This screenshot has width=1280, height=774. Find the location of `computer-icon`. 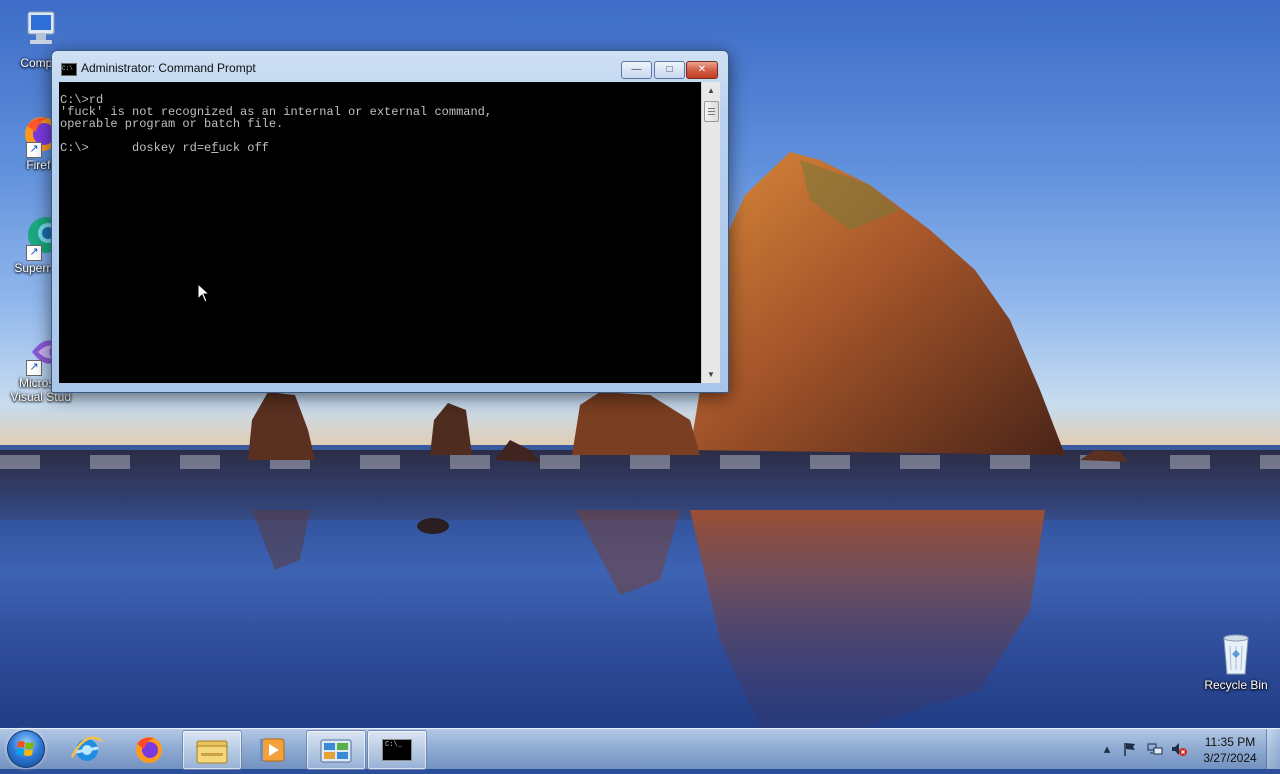

computer-icon is located at coordinates (34, 32).